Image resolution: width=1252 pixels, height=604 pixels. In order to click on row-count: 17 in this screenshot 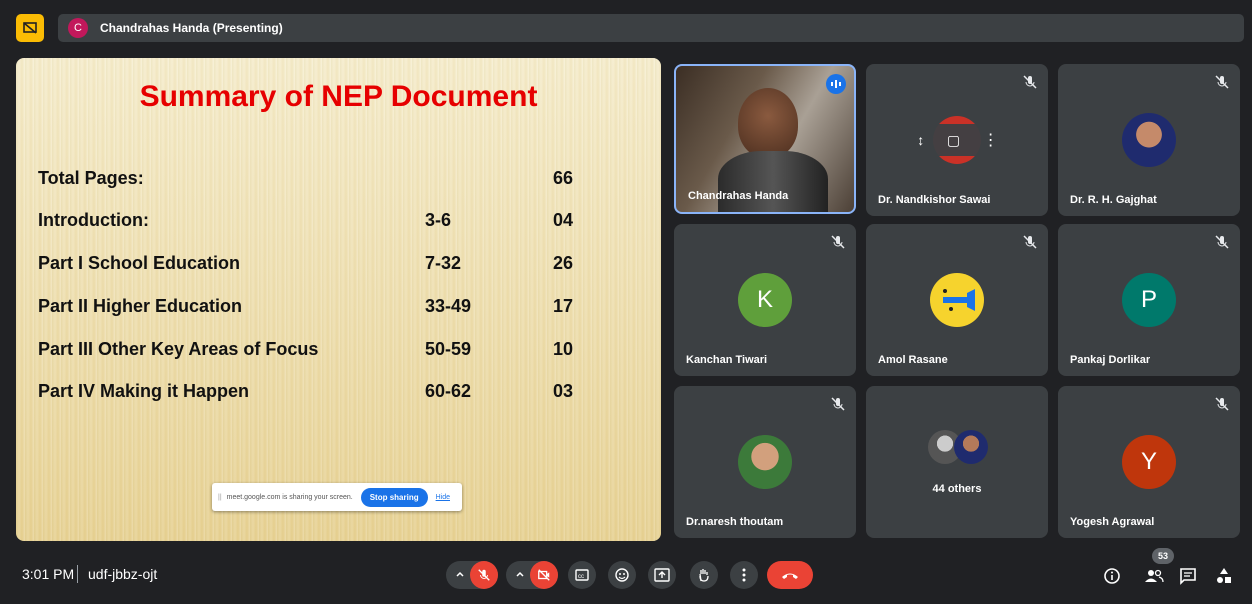, I will do `click(563, 306)`.